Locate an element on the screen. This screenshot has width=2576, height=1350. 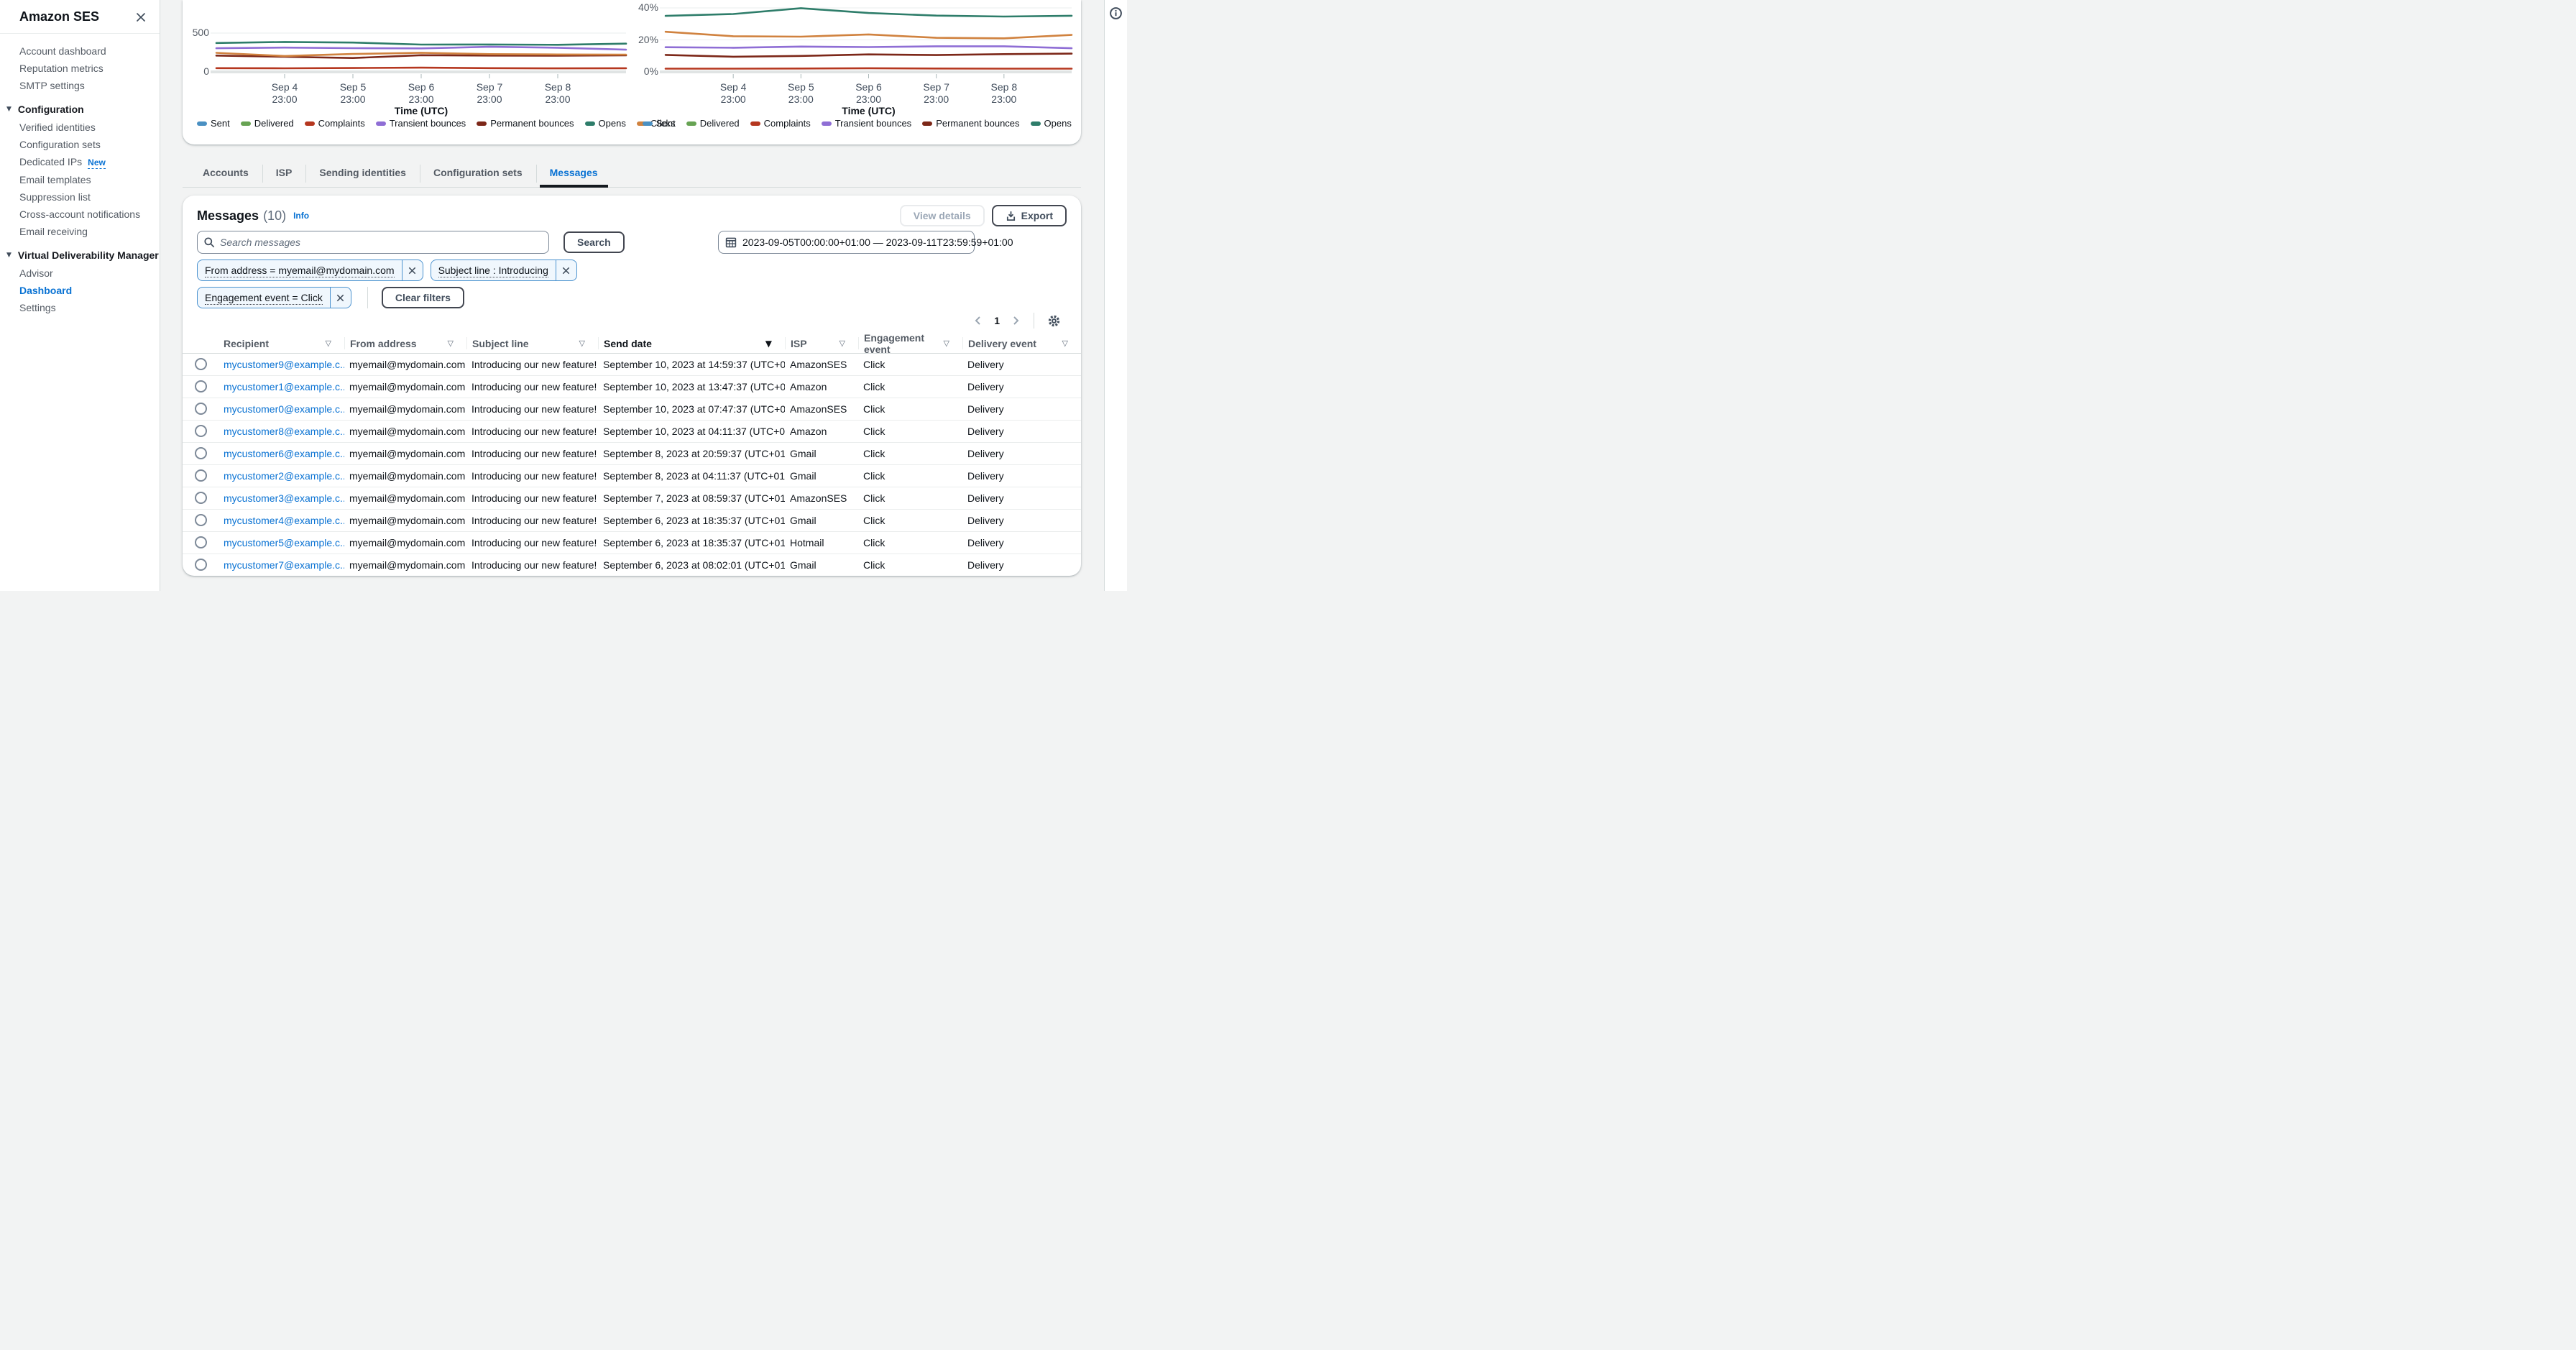
column-label: Send date is located at coordinates (628, 343).